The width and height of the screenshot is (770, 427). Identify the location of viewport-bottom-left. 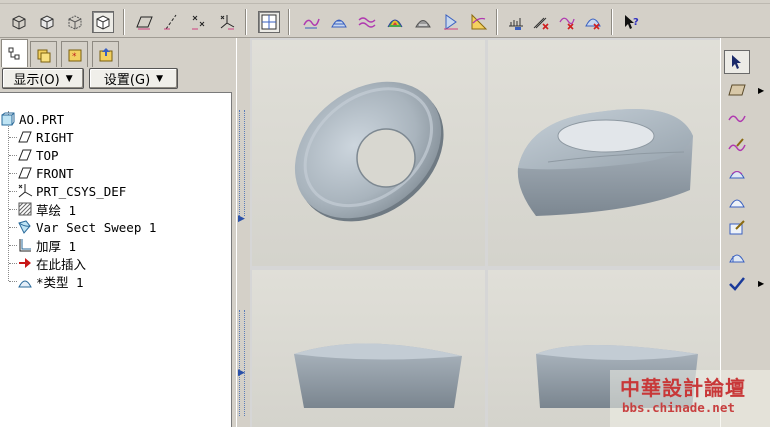
(368, 348).